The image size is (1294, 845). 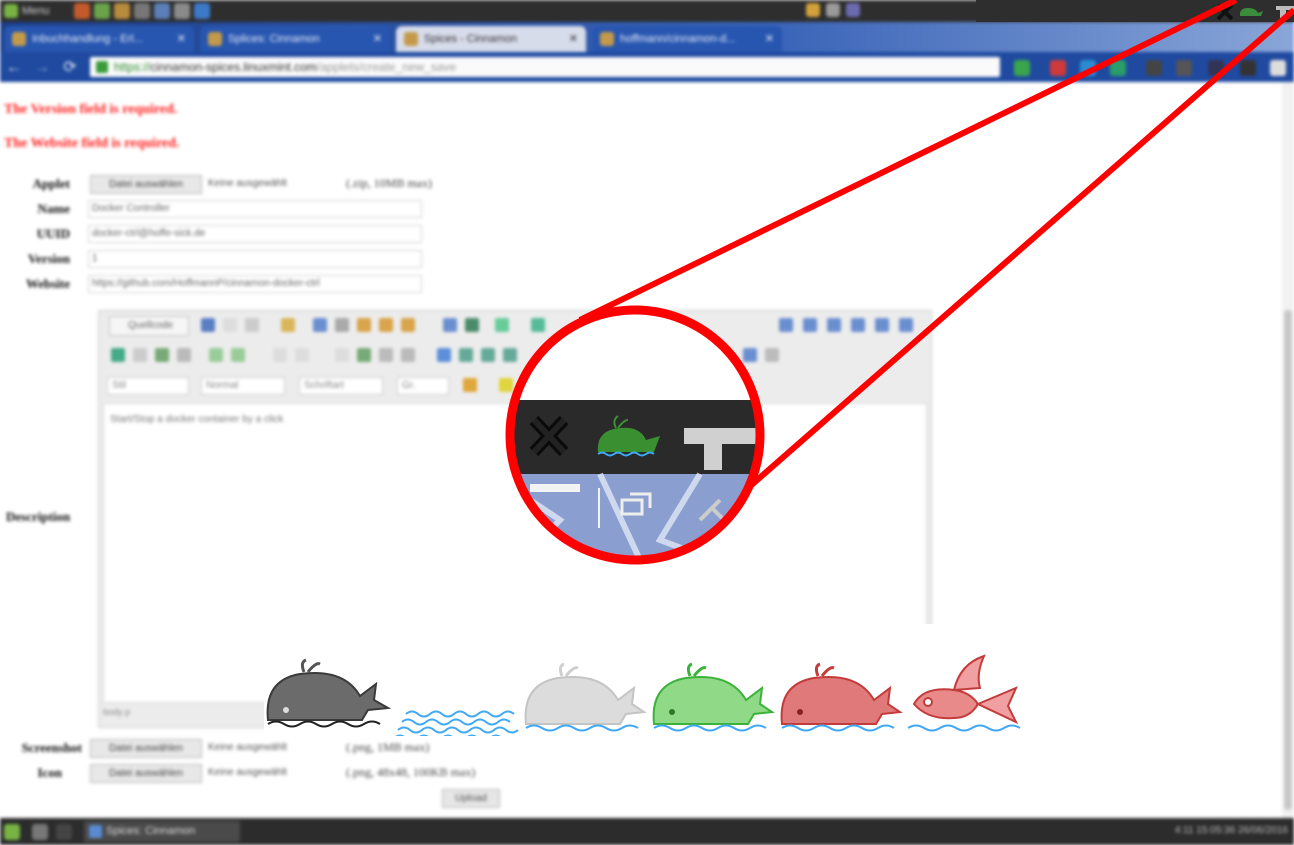 What do you see at coordinates (687, 39) in the screenshot?
I see `browser-tab: hoffmann/cinnamon-d... ✕` at bounding box center [687, 39].